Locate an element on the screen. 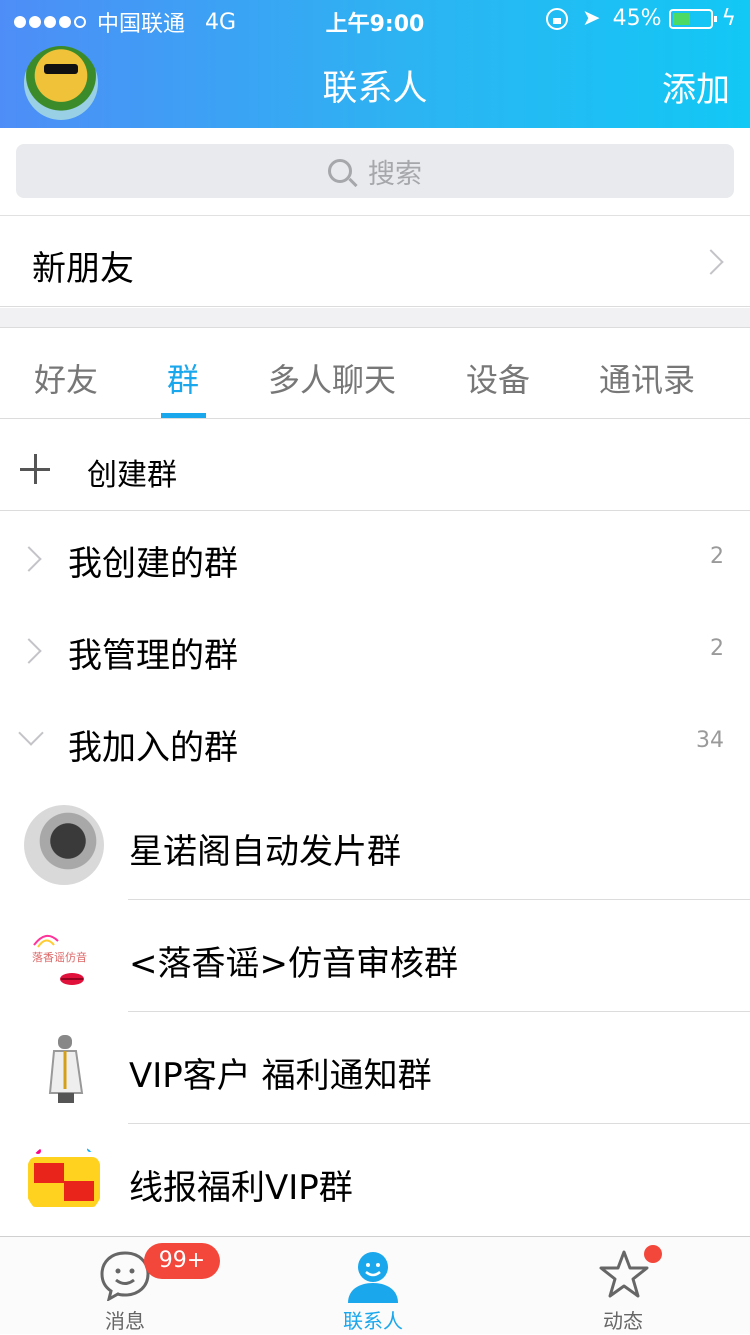  bottom-tab-bar: 消息 99+ 联系人 动态 is located at coordinates (375, 1285).